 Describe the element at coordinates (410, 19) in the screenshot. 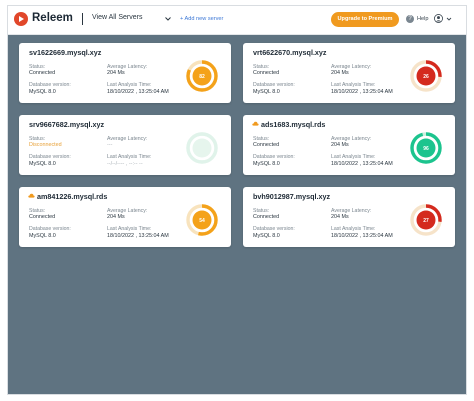

I see `help-icon: ?` at that location.